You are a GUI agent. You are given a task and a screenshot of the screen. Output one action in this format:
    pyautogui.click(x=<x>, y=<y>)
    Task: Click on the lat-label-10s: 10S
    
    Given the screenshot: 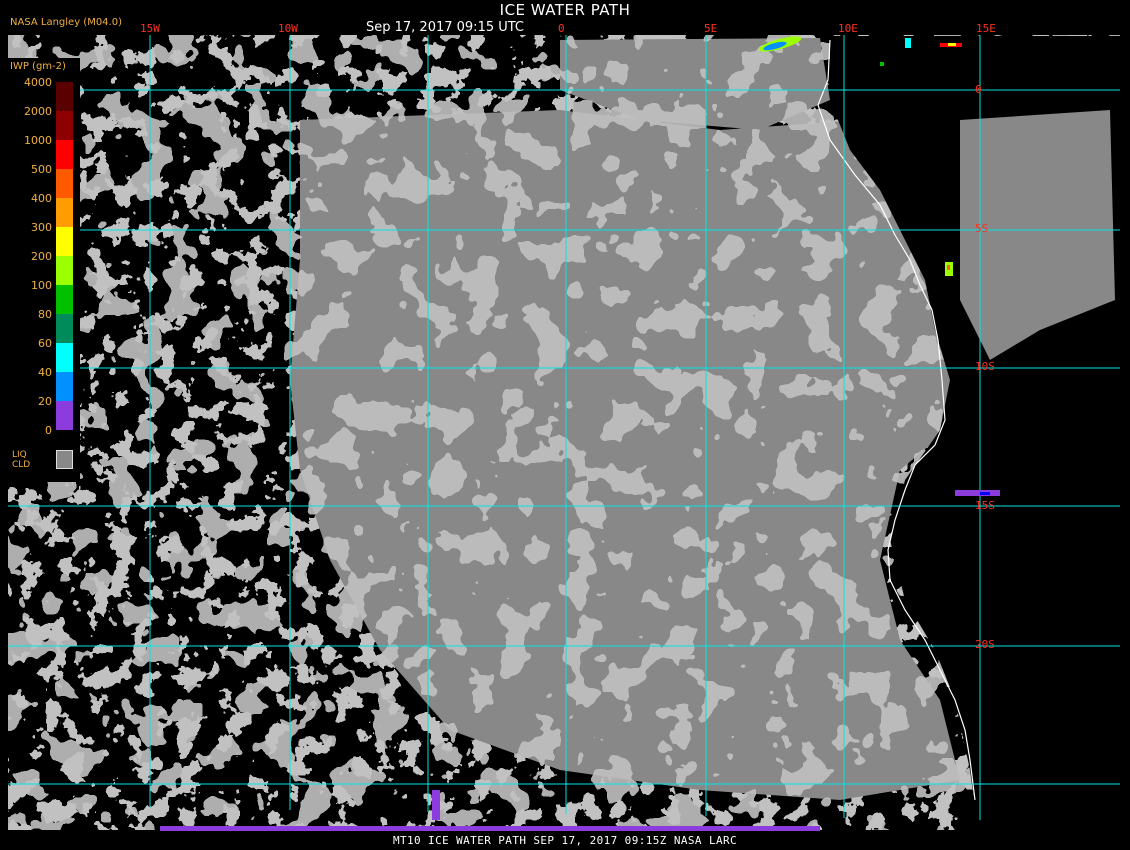 What is the action you would take?
    pyautogui.click(x=985, y=366)
    